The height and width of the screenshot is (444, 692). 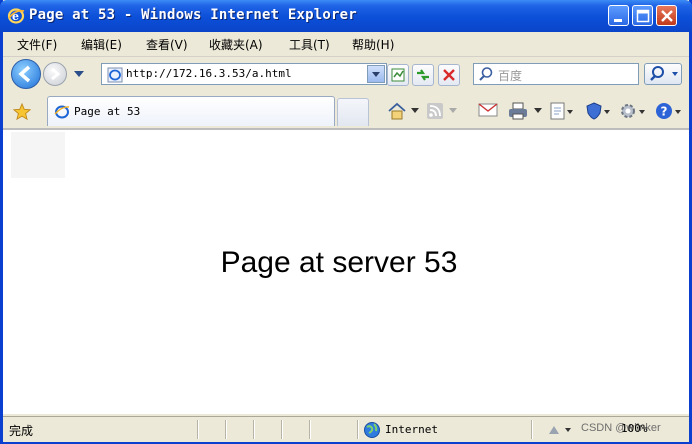 I want to click on menu-edit: 编辑(E), so click(x=101, y=44).